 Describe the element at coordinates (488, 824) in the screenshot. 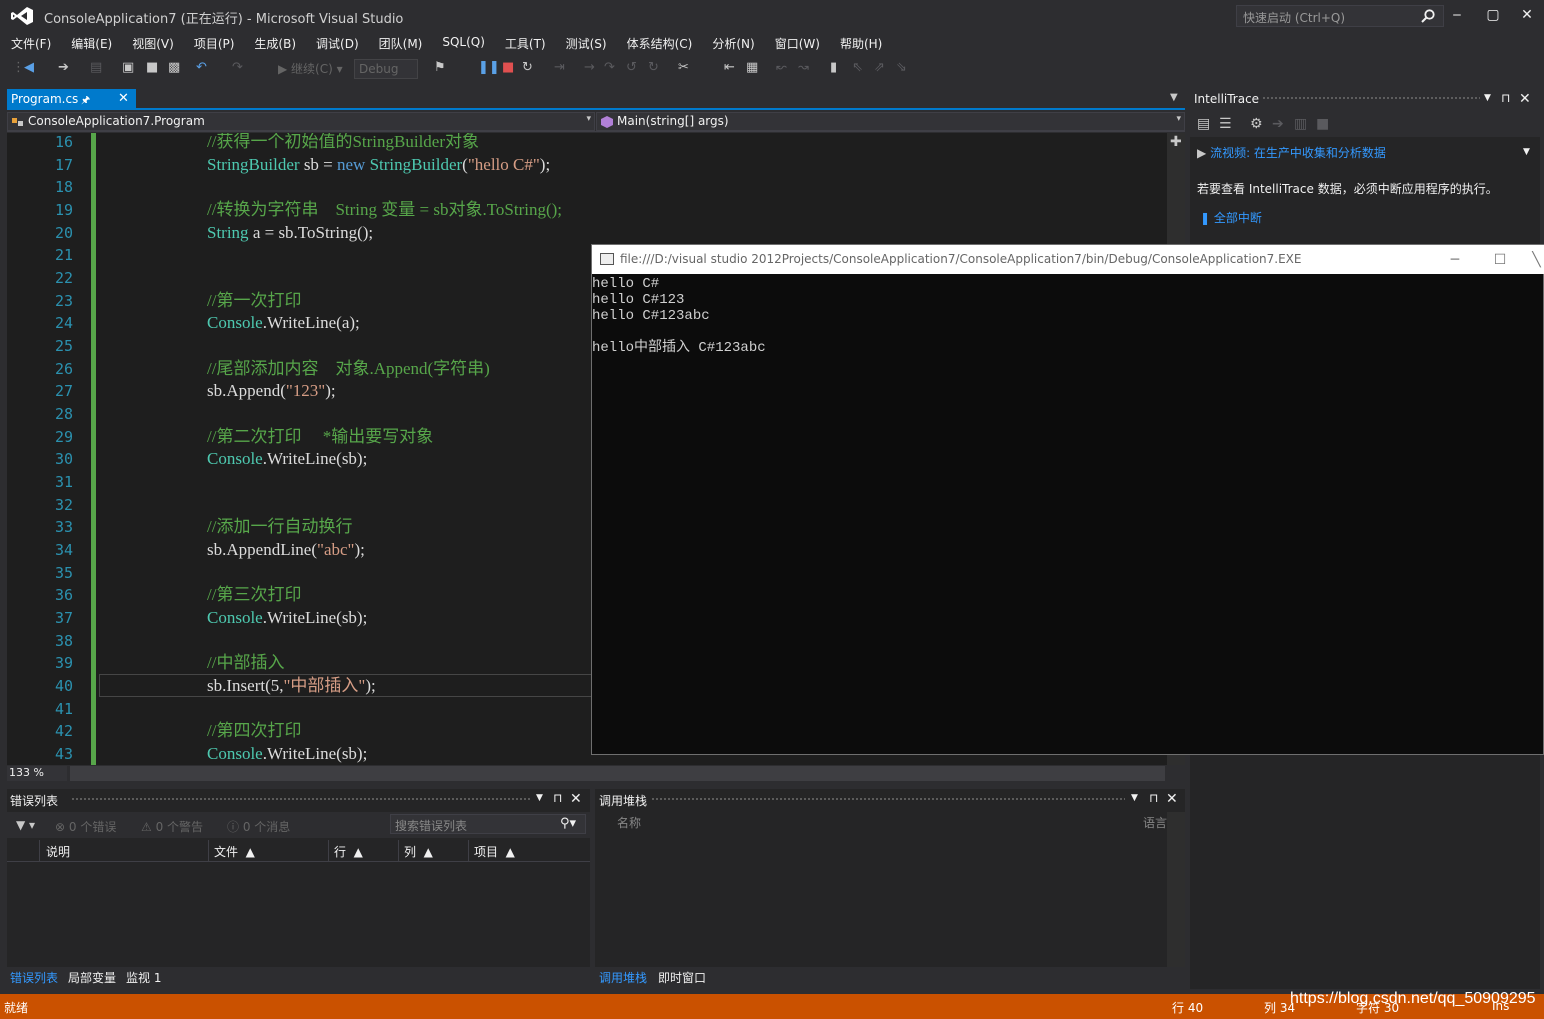

I see `error-list-search-input: 搜索错误列表` at that location.